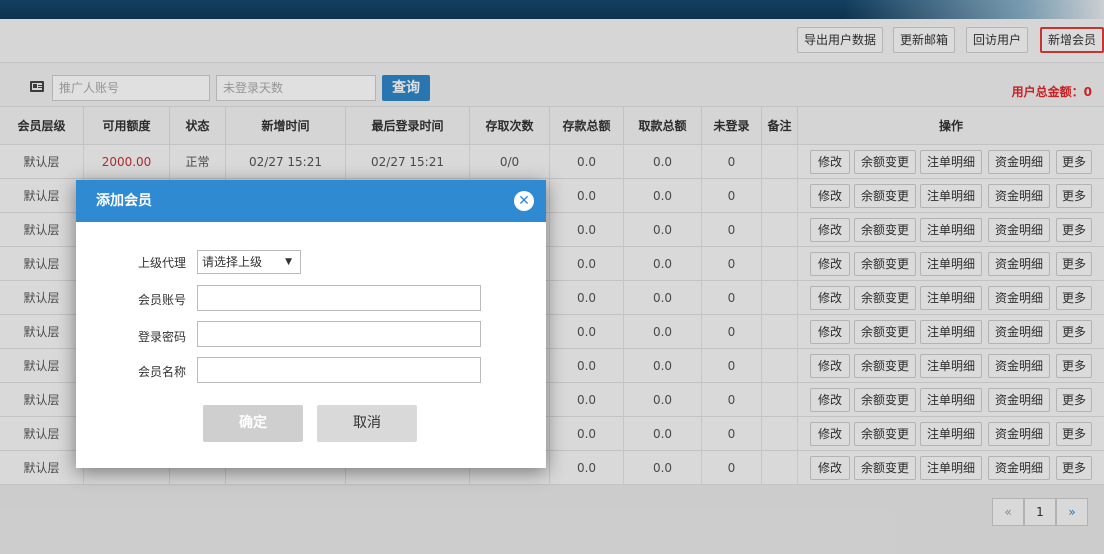  What do you see at coordinates (288, 262) in the screenshot?
I see `caret-down-icon: ▼` at bounding box center [288, 262].